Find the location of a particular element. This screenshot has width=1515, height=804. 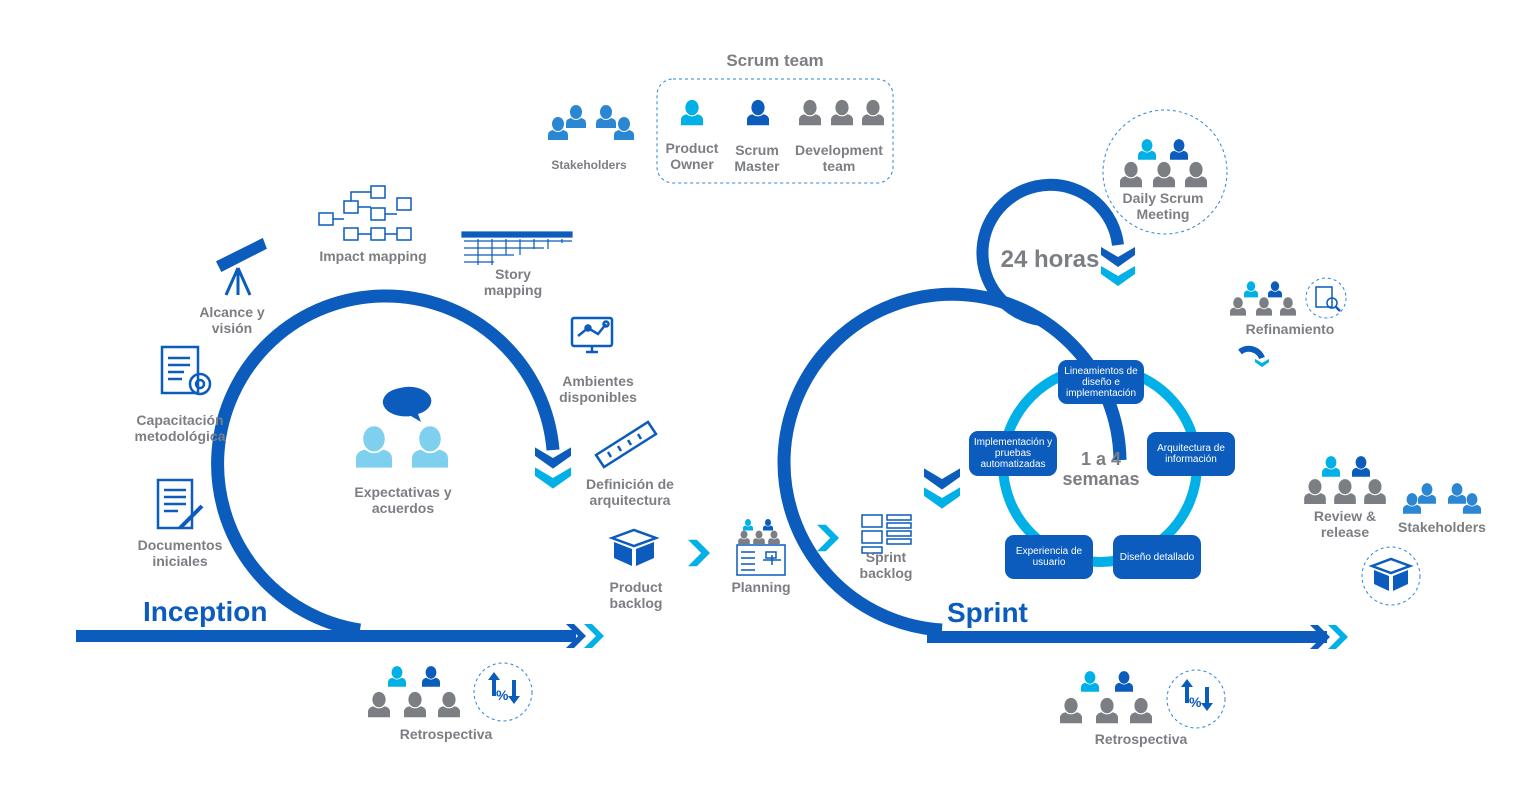

scrum-master-icon is located at coordinates (758, 112).